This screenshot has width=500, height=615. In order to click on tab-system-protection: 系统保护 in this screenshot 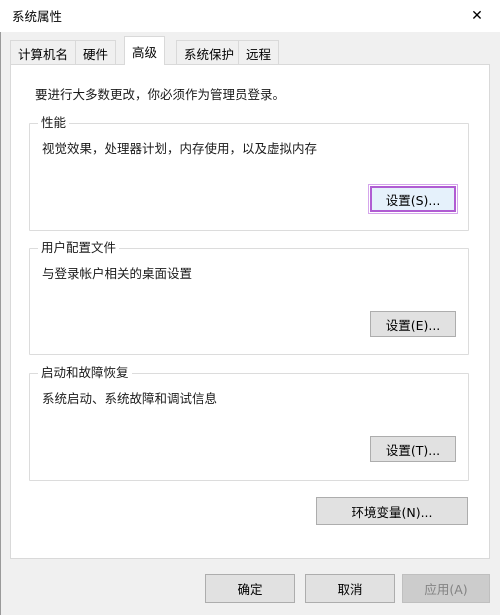, I will do `click(209, 52)`.